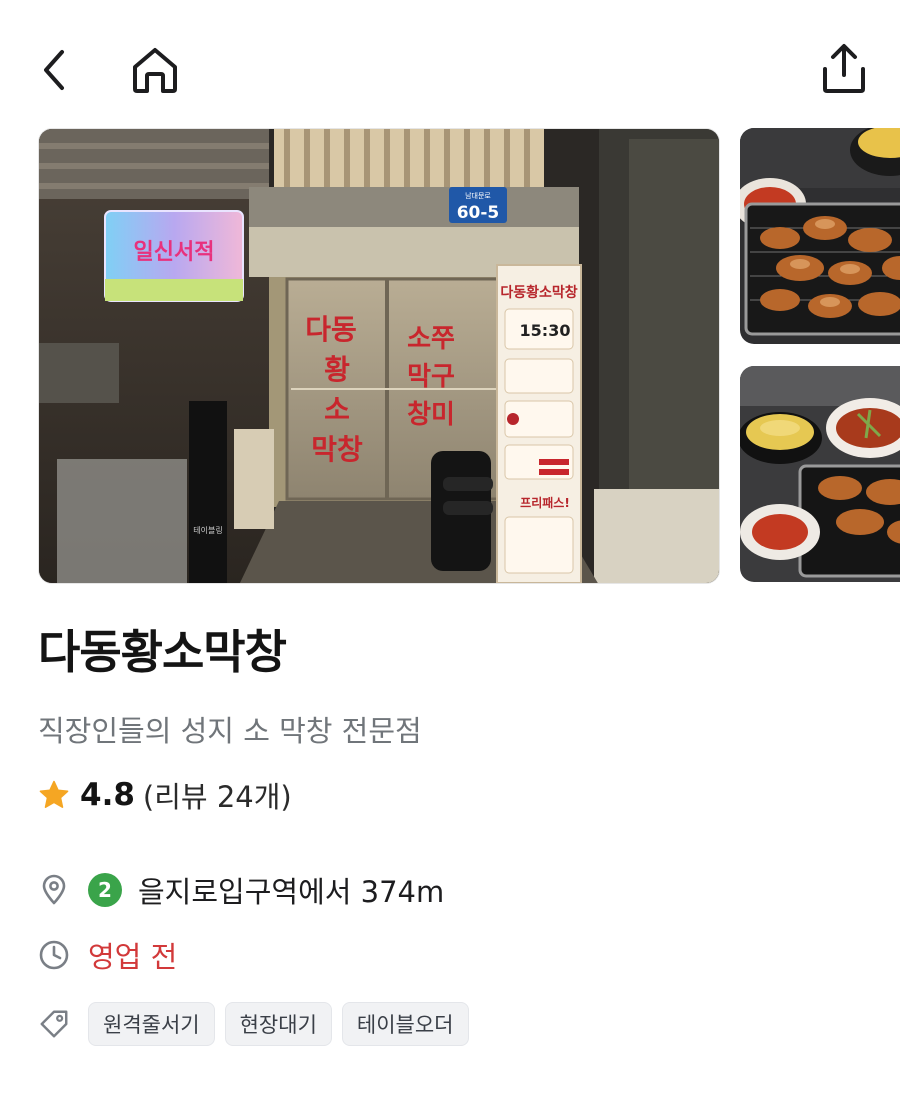 The height and width of the screenshot is (1094, 900). I want to click on review-count: (리뷰 24개), so click(217, 795).